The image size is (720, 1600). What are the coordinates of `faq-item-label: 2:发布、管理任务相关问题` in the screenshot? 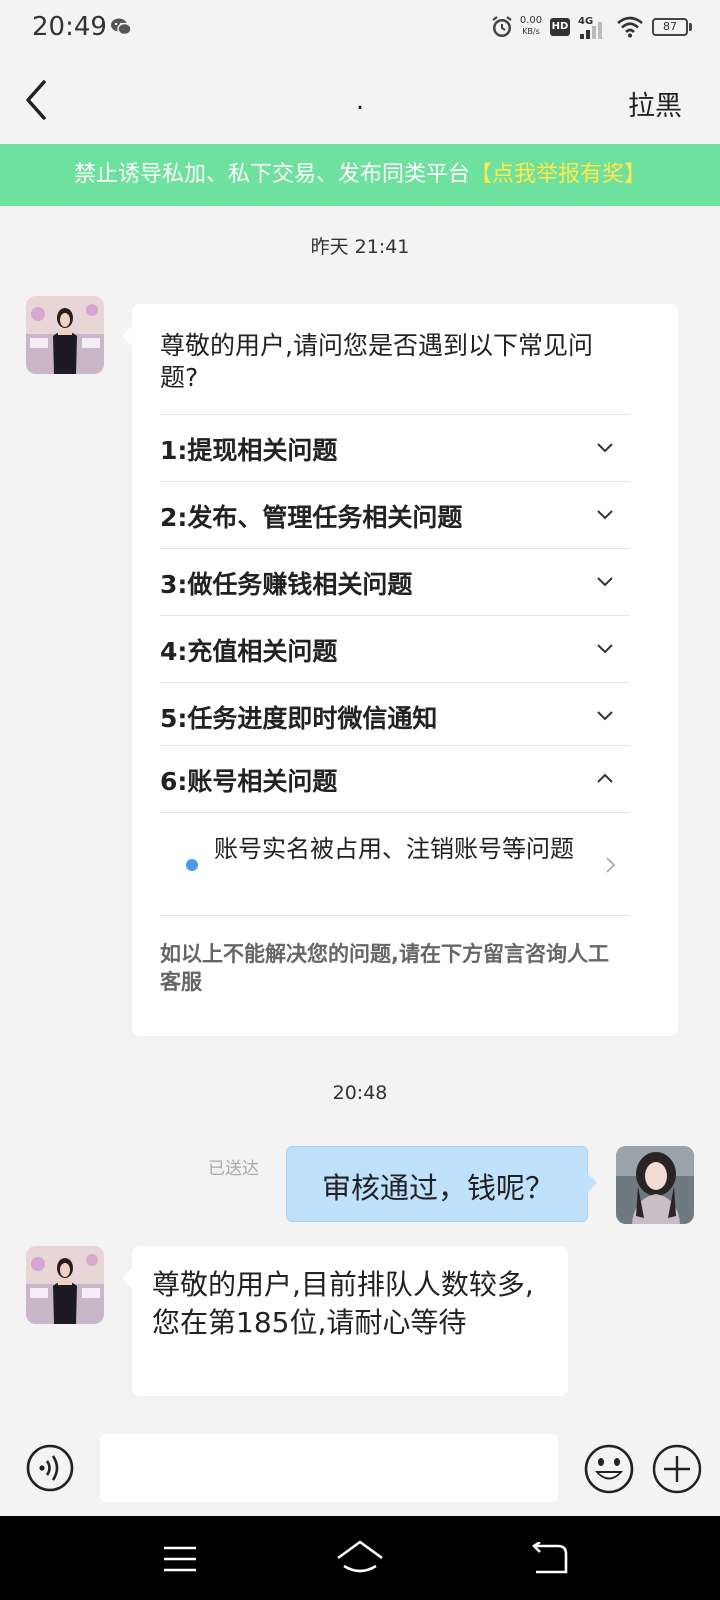 It's located at (311, 517).